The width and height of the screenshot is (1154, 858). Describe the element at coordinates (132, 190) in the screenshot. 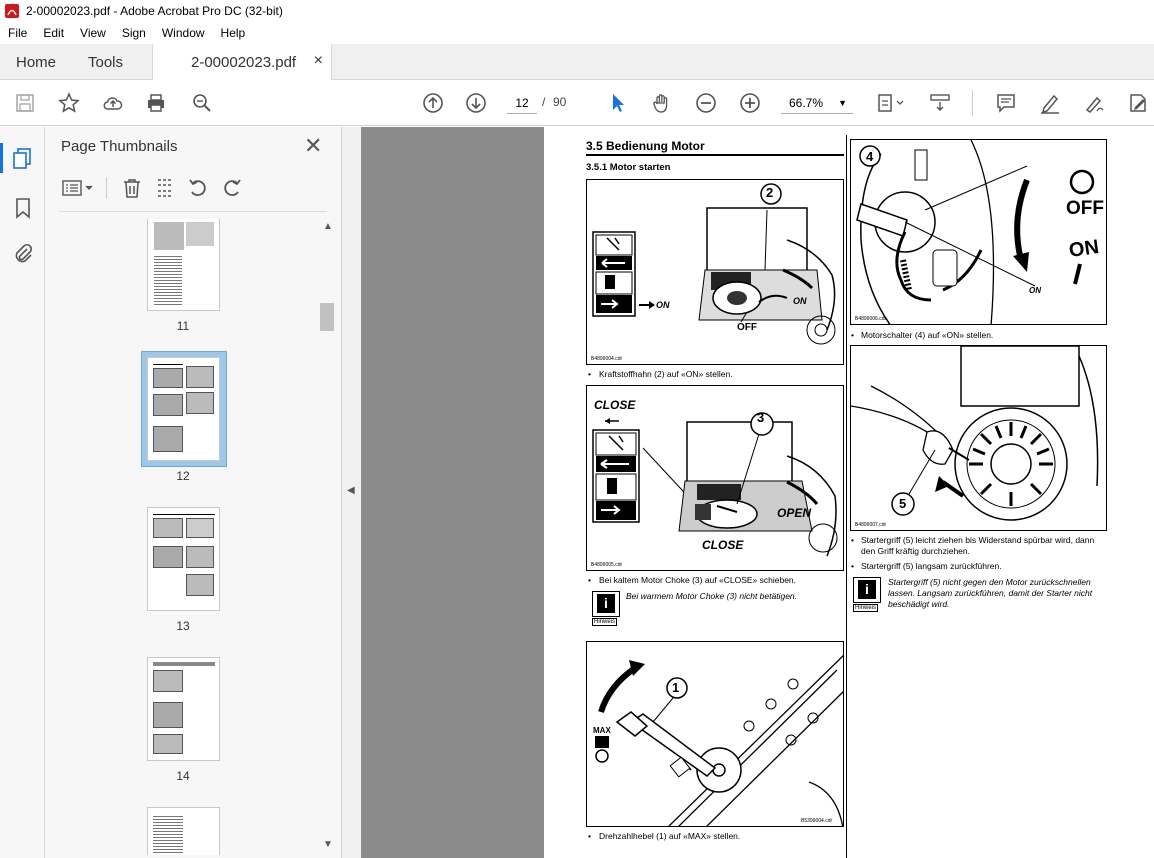

I see `delete-page-icon` at that location.